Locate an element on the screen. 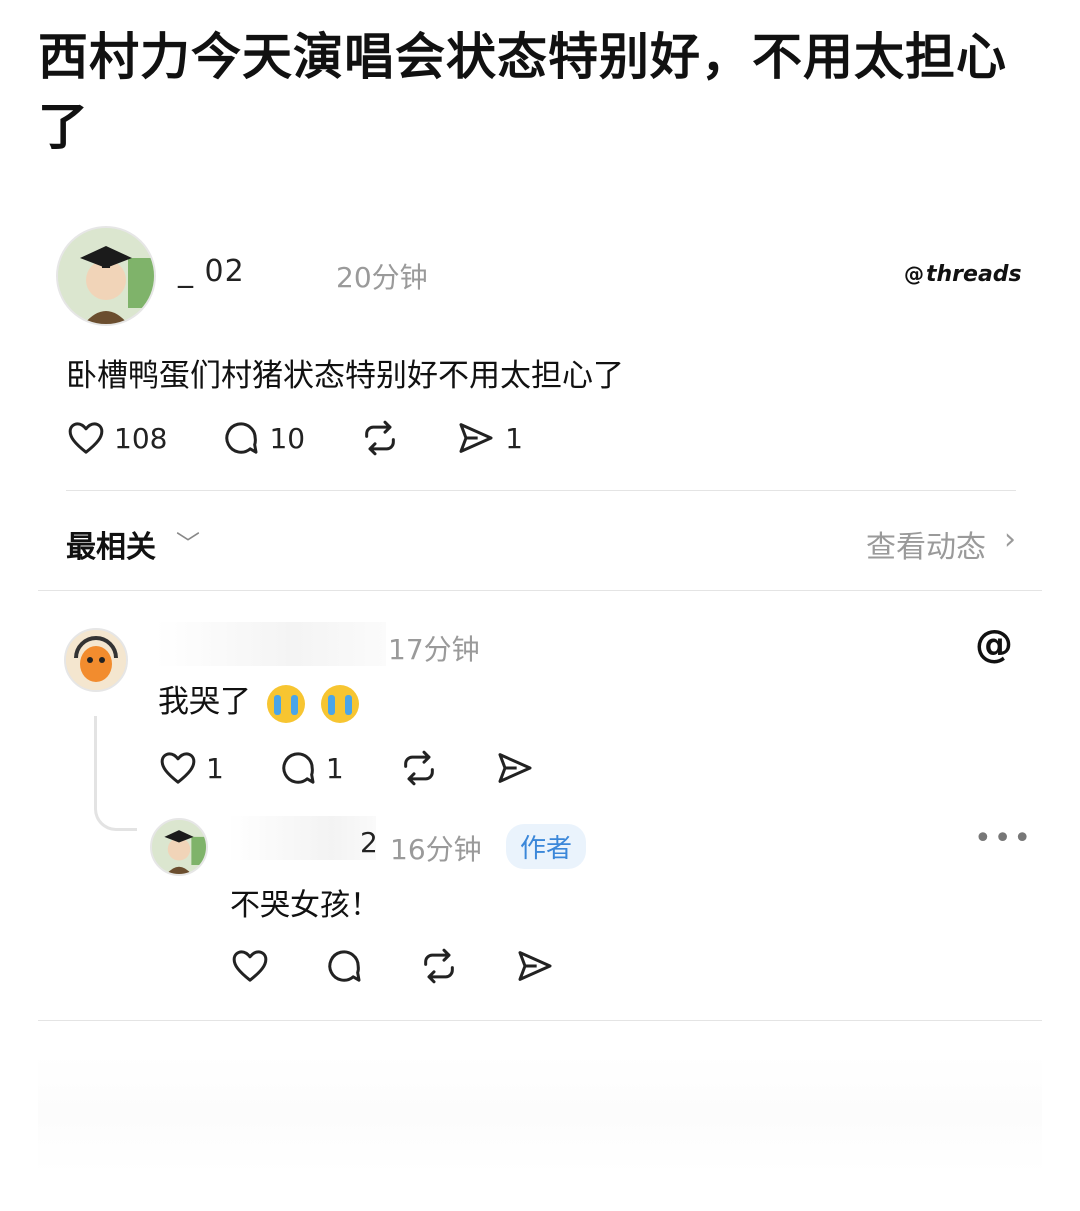  reply-actions is located at coordinates (420, 966).